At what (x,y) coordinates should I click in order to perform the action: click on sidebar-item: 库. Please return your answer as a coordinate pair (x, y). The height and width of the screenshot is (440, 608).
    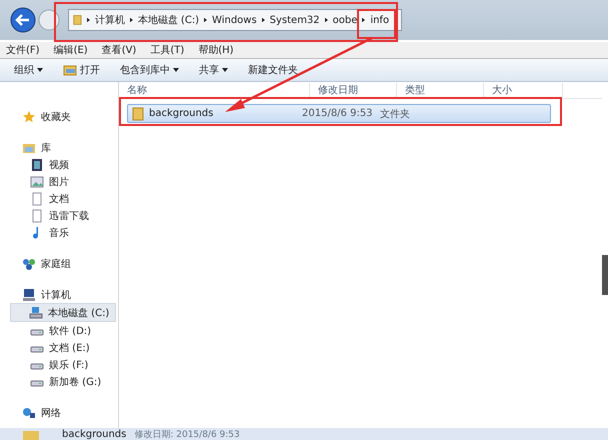
    Looking at the image, I should click on (59, 147).